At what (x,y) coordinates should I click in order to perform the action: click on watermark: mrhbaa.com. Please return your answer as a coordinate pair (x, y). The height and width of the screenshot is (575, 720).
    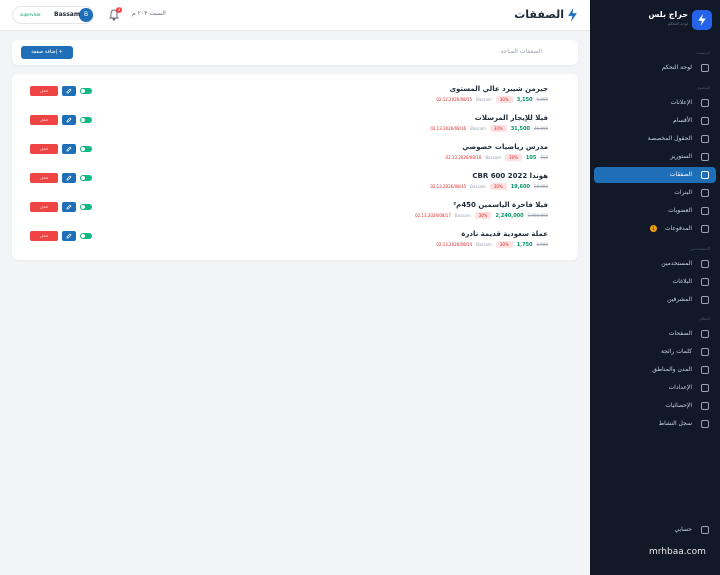
    Looking at the image, I should click on (677, 552).